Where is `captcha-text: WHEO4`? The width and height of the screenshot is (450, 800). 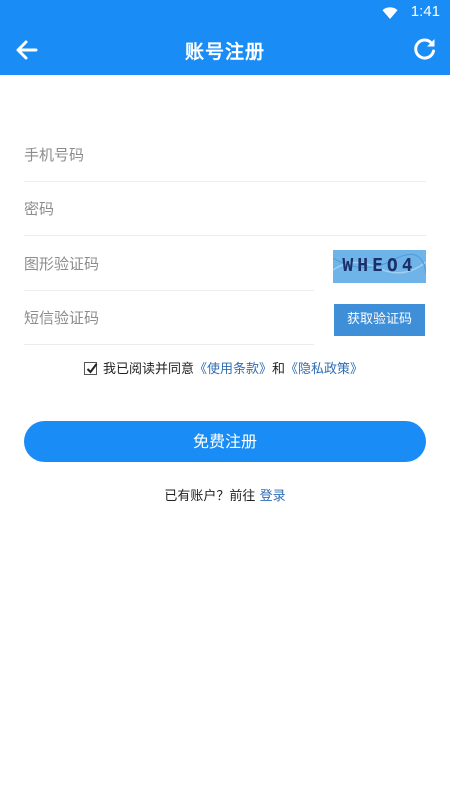 captcha-text: WHEO4 is located at coordinates (379, 265).